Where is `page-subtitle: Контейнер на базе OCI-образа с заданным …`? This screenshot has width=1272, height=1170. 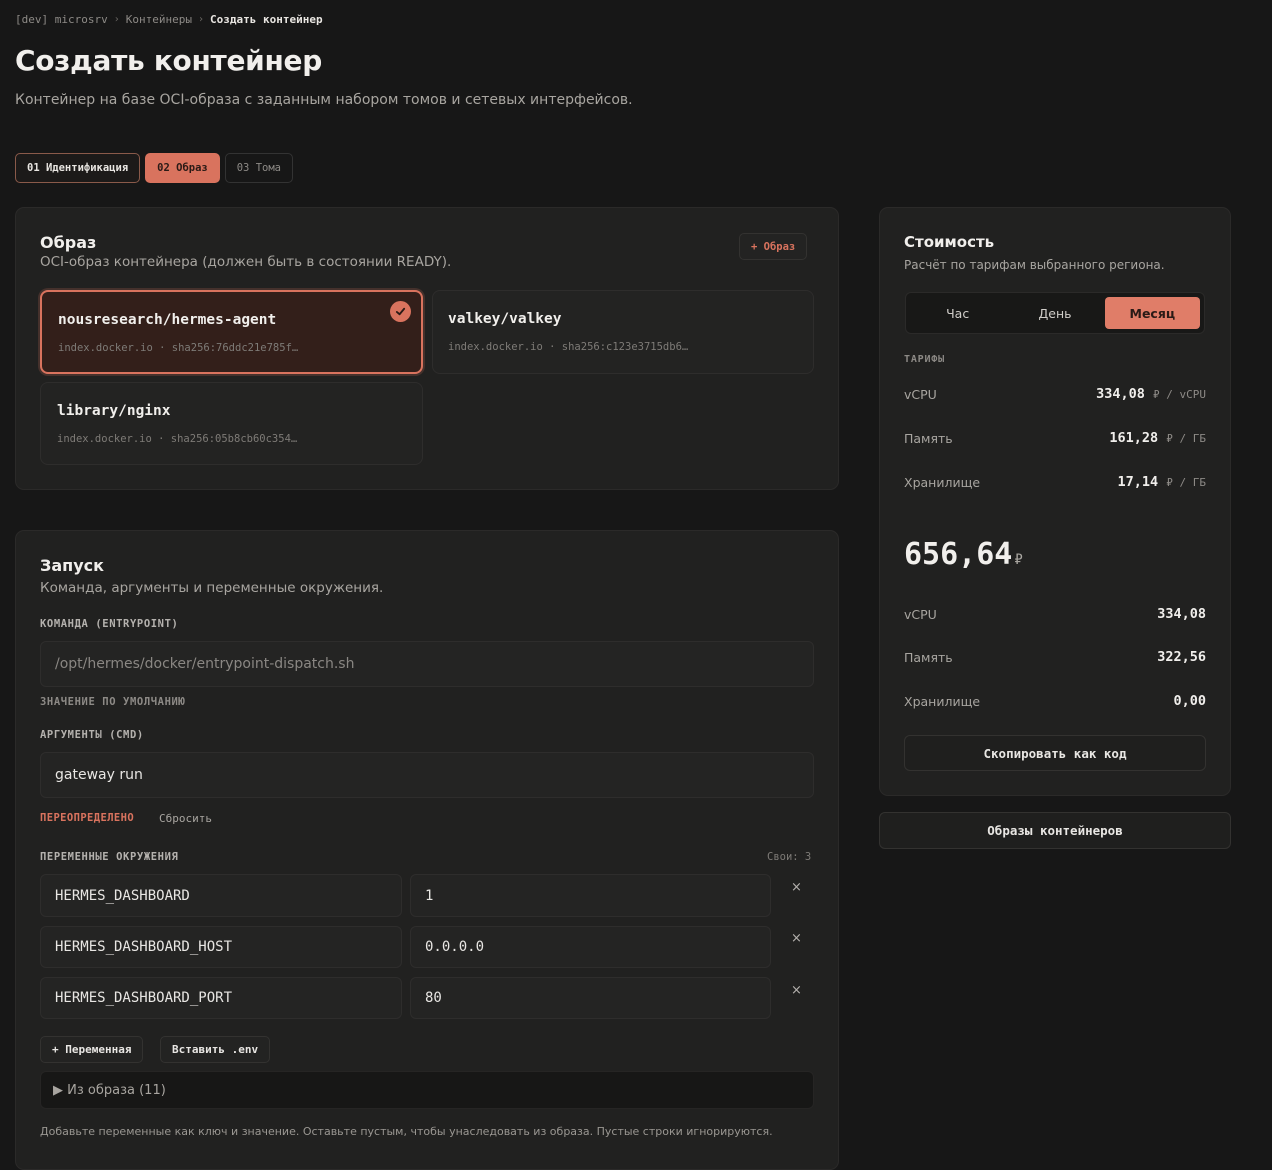 page-subtitle: Контейнер на базе OCI-образа с заданным … is located at coordinates (324, 100).